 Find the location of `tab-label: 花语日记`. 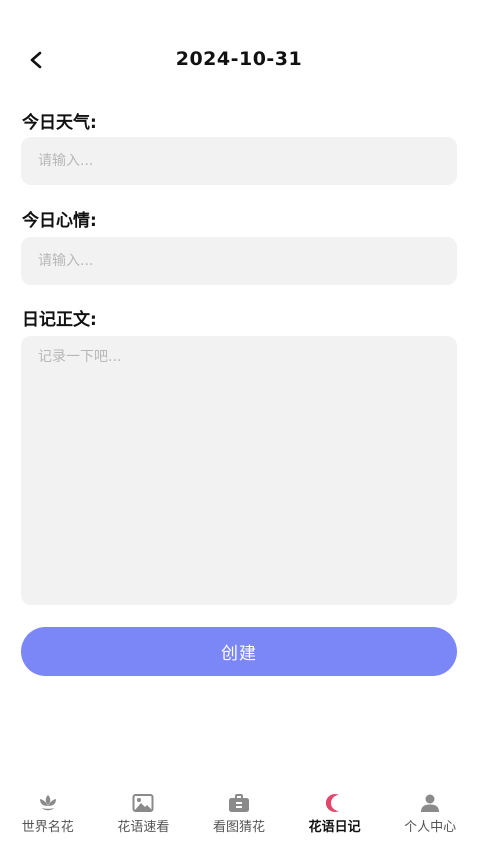

tab-label: 花语日记 is located at coordinates (334, 827).